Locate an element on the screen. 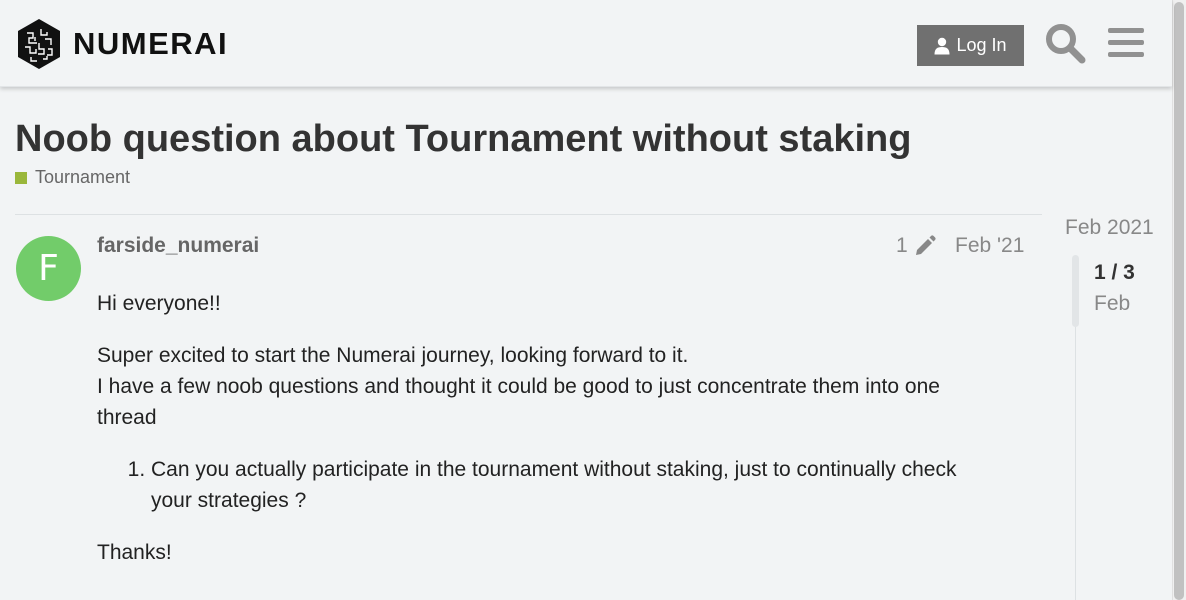 The width and height of the screenshot is (1186, 600). post-date: Feb '21 is located at coordinates (989, 246).